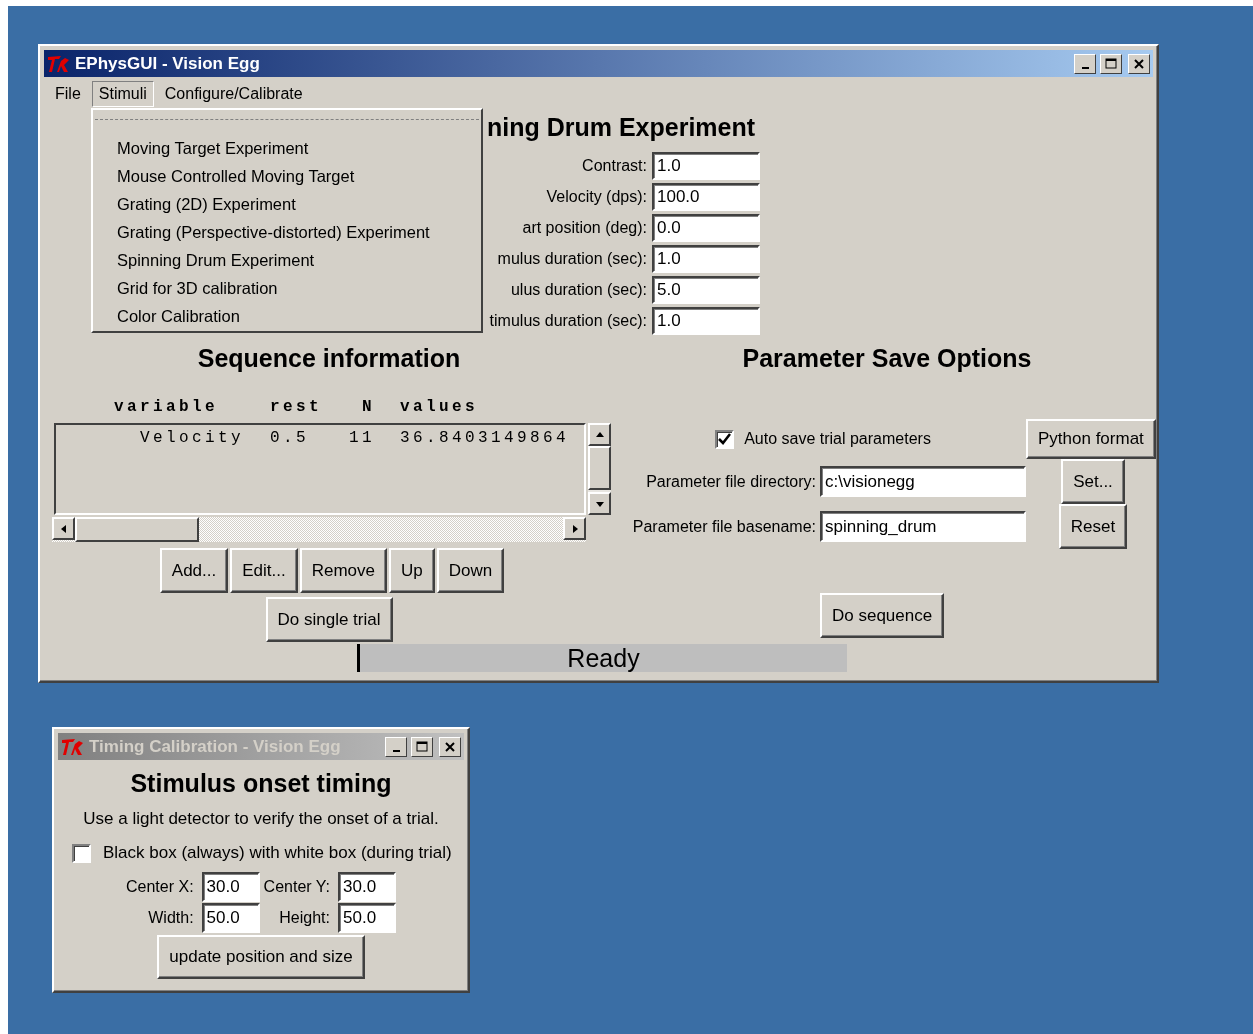 The image size is (1253, 1034). Describe the element at coordinates (724, 526) in the screenshot. I see `field-label: Parameter file basename:` at that location.